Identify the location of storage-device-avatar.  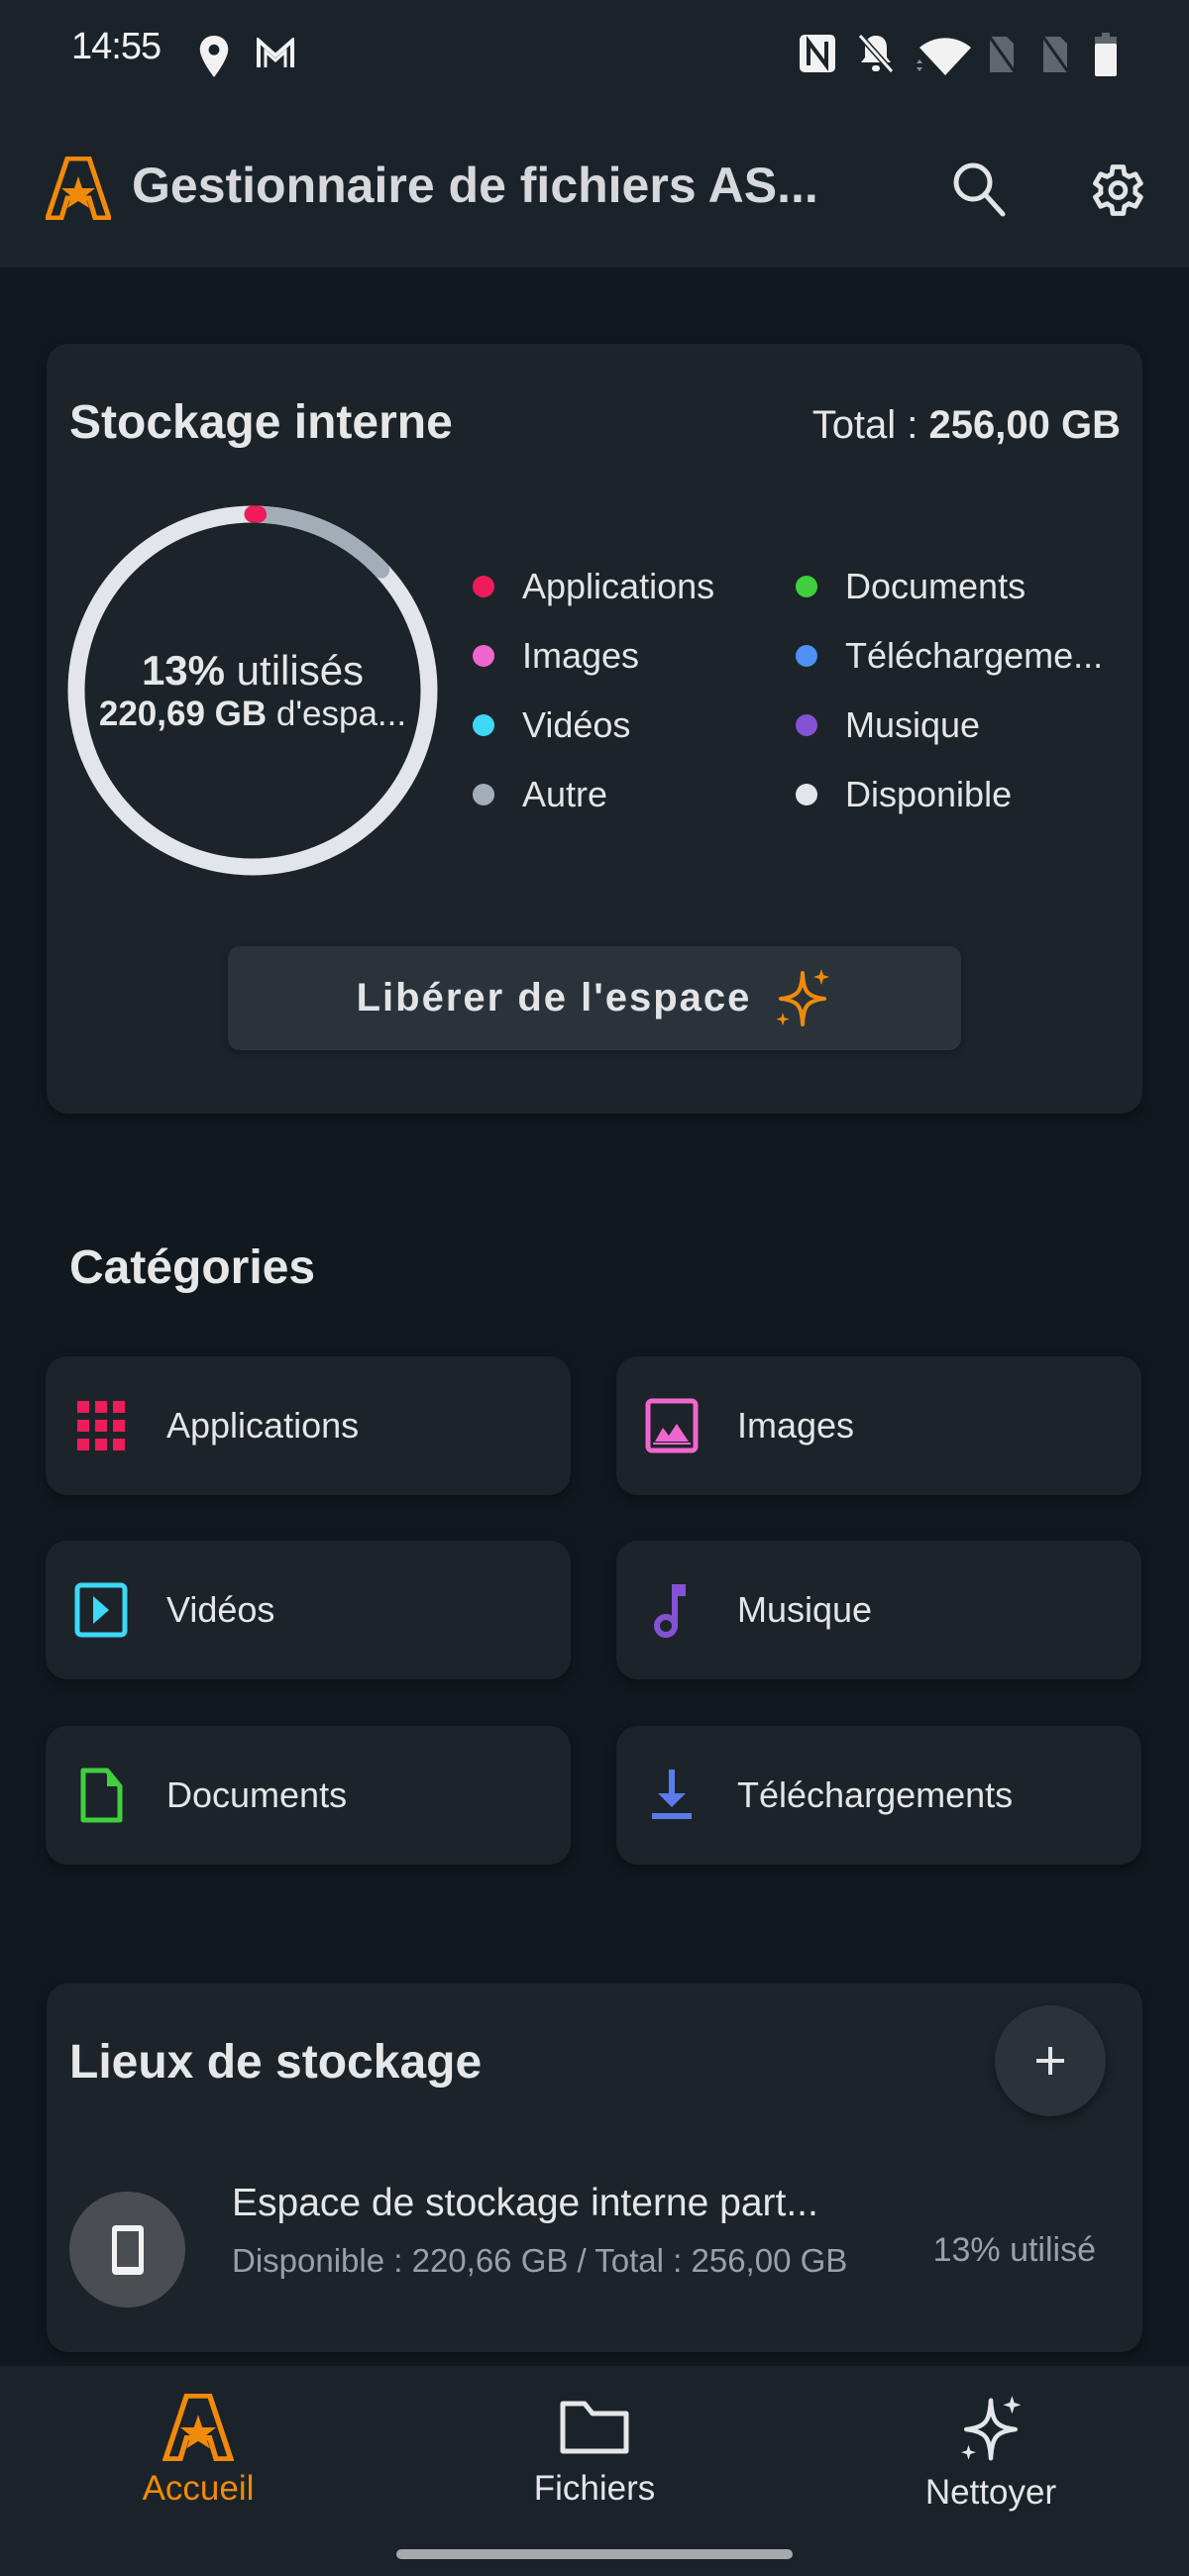
(127, 2250).